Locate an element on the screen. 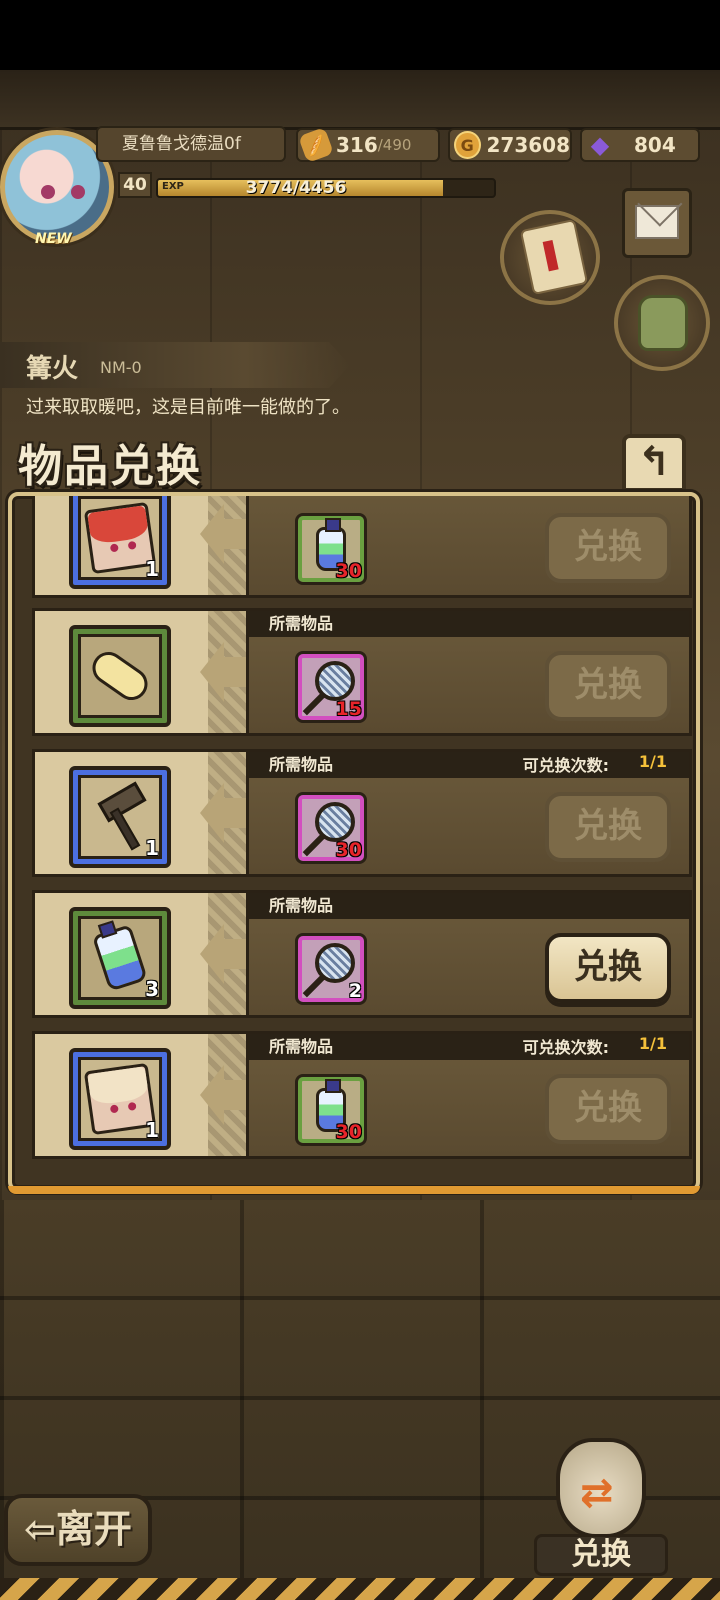 This screenshot has width=720, height=1600. stamina-value: 316 is located at coordinates (357, 145).